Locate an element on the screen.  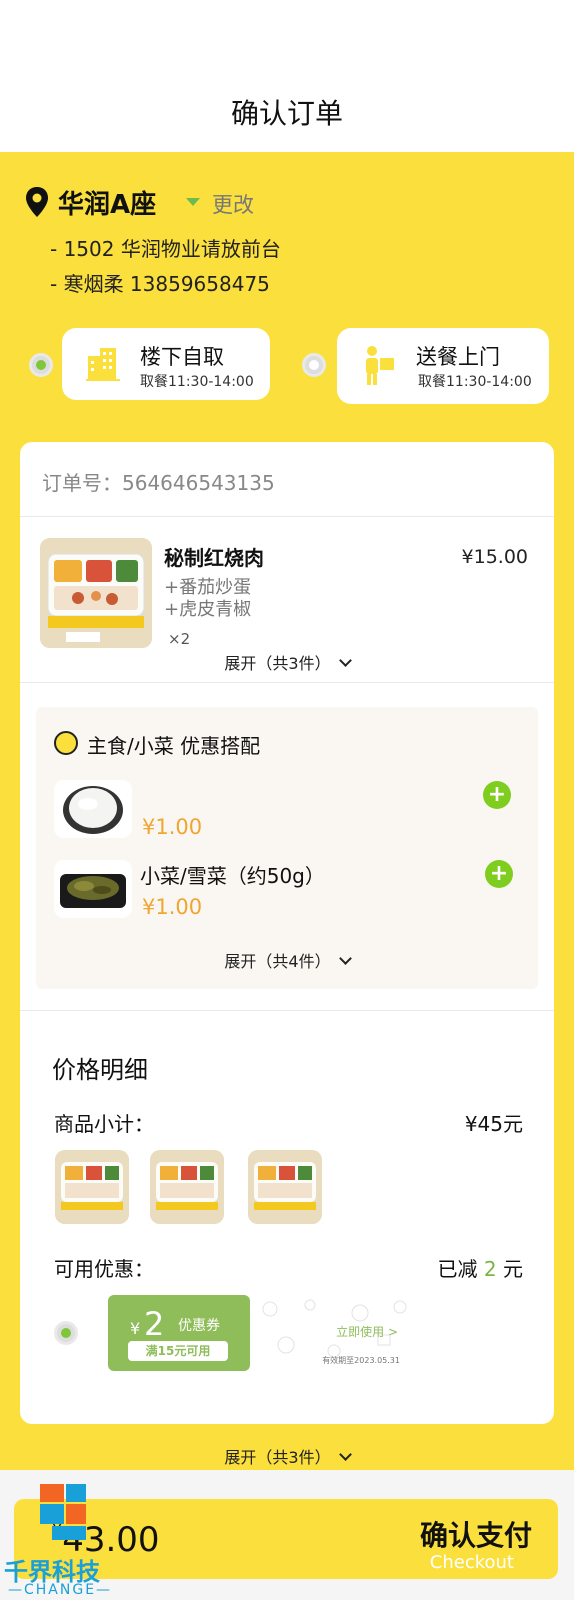
coupon-radio is located at coordinates (66, 1333).